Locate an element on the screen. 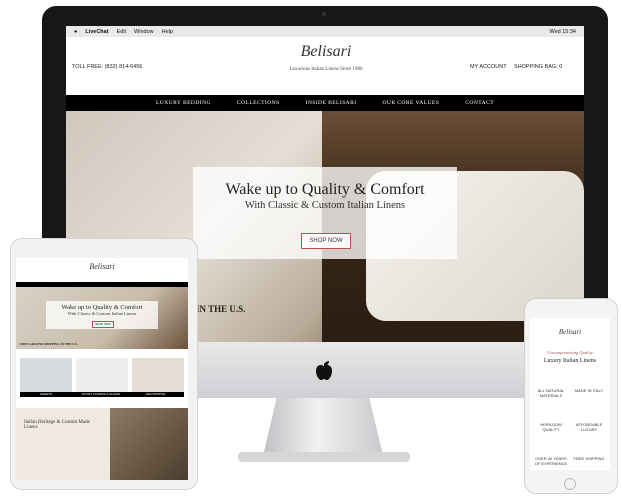 Image resolution: width=622 pixels, height=496 pixels. imac-stand is located at coordinates (323, 429).